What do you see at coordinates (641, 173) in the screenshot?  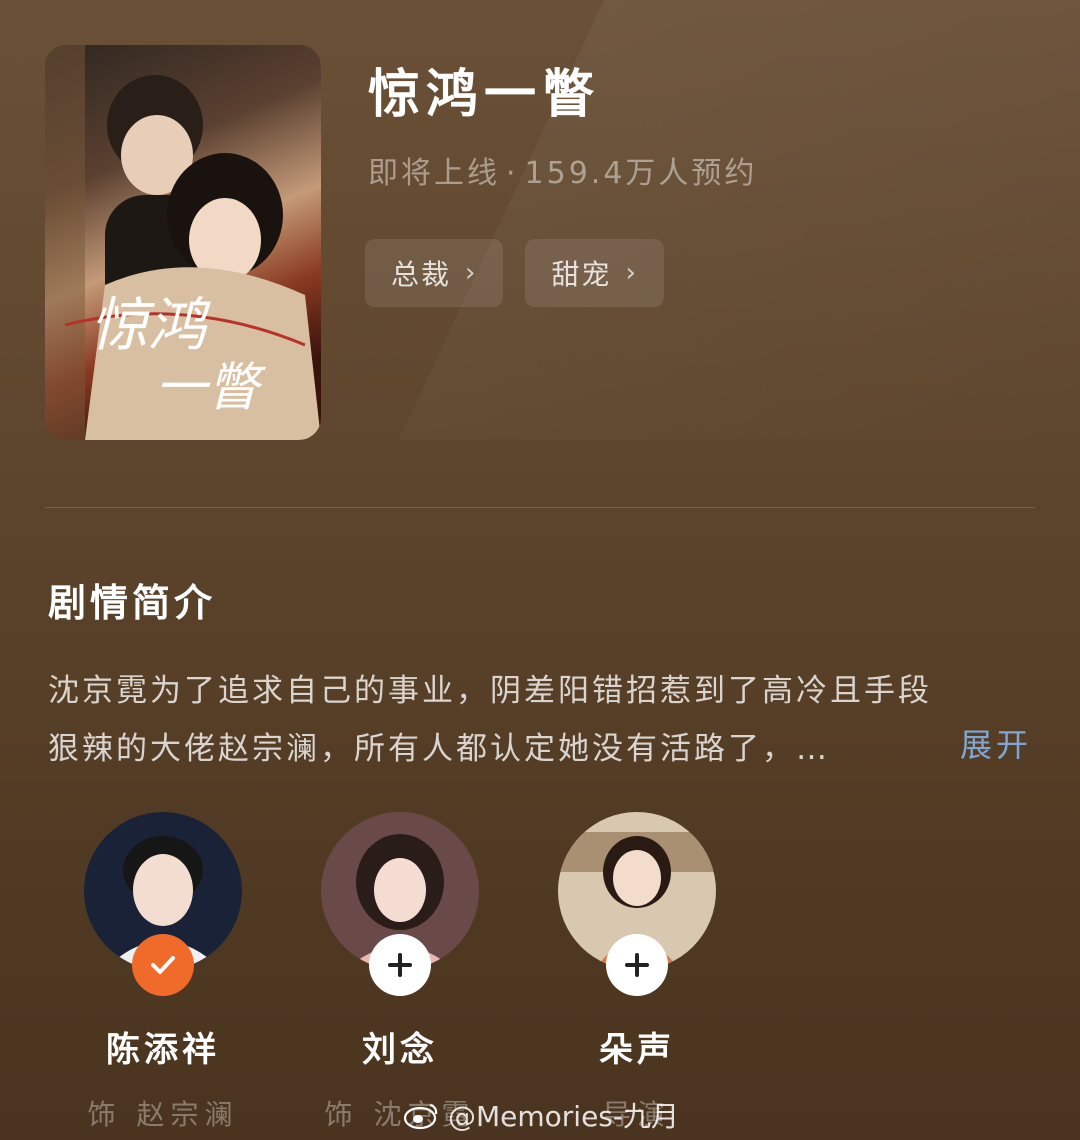 I see `reservation-count: 159.4万人预约` at bounding box center [641, 173].